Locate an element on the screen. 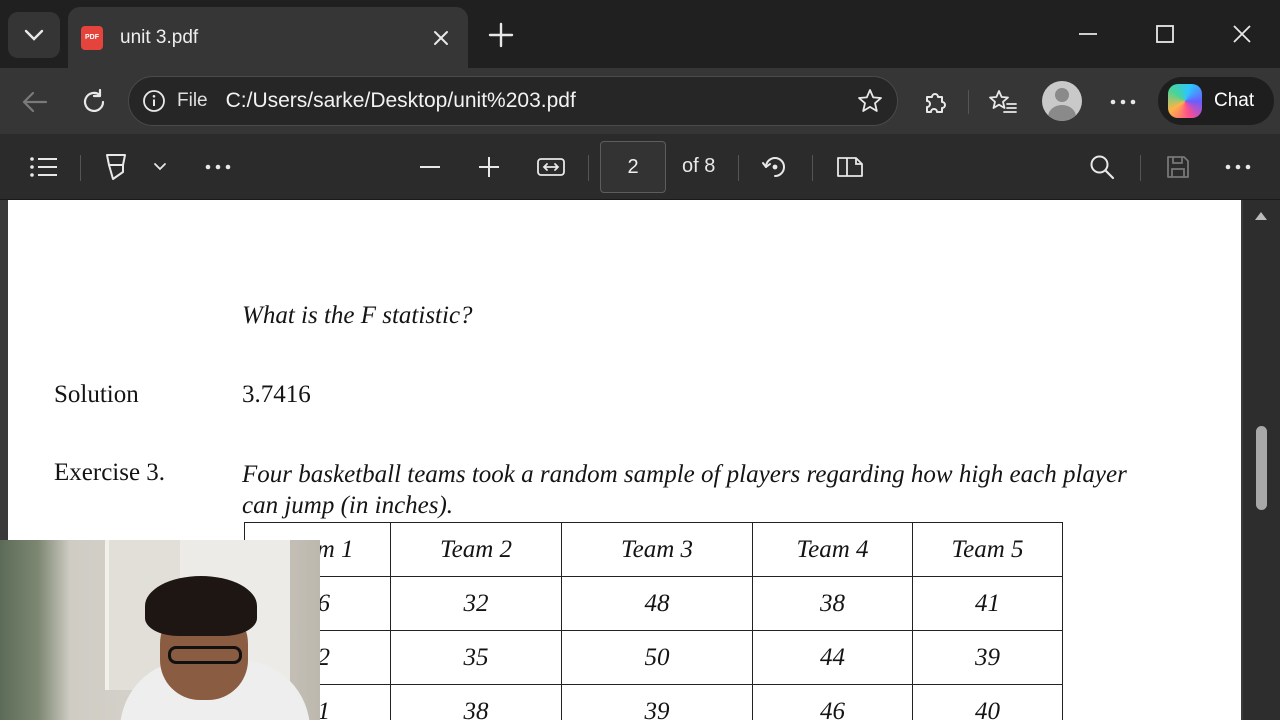  page-number-input is located at coordinates (633, 167).